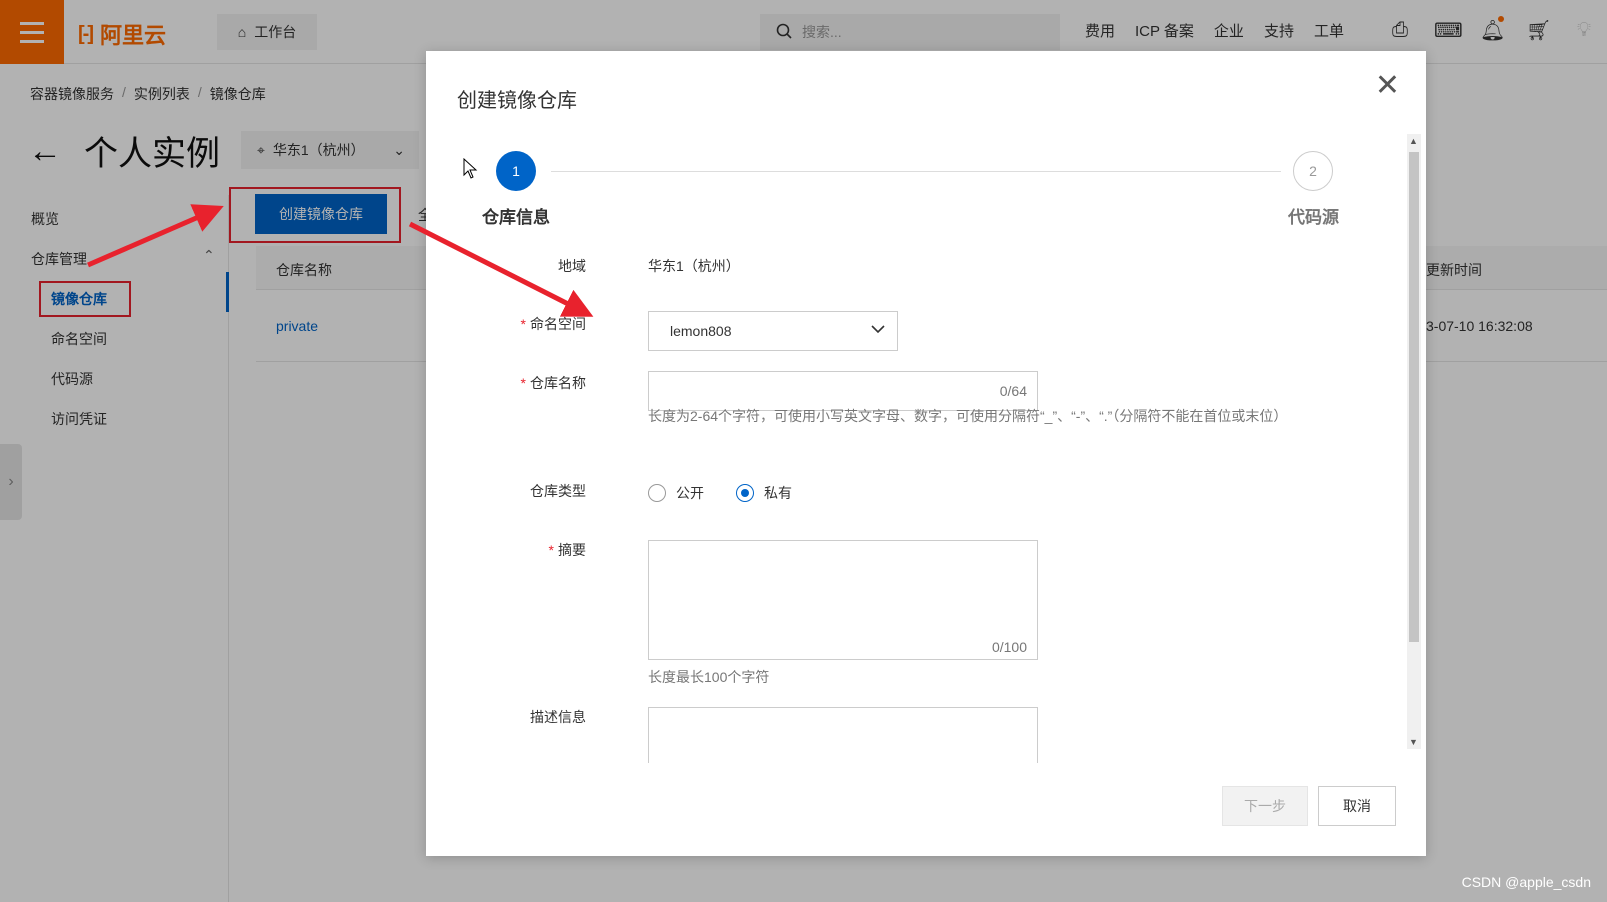 The width and height of the screenshot is (1607, 902). I want to click on annotation-arrow-to-namespace, so click(501, 269).